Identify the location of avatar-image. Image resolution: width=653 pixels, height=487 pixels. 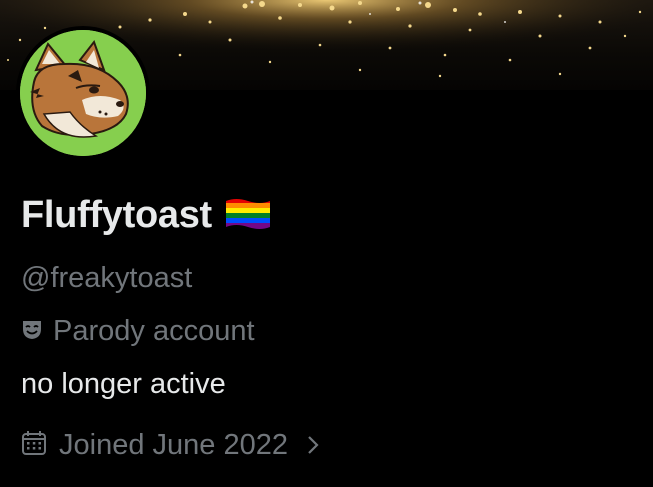
(83, 93).